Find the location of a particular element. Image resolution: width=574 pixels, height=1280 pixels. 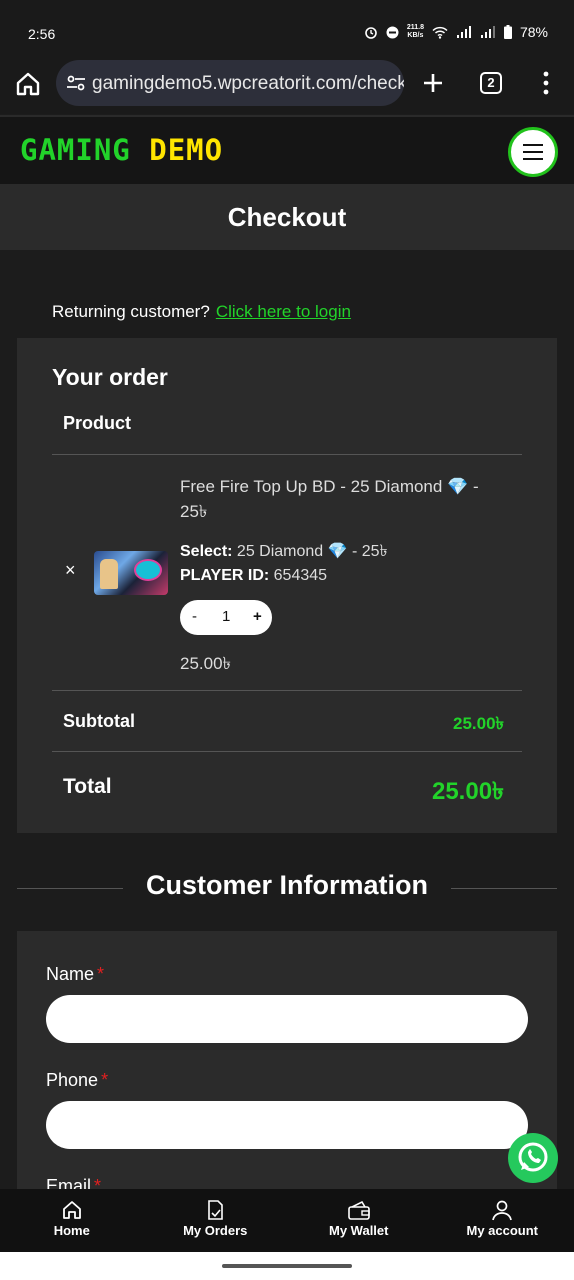

new-tab-icon is located at coordinates (433, 83).